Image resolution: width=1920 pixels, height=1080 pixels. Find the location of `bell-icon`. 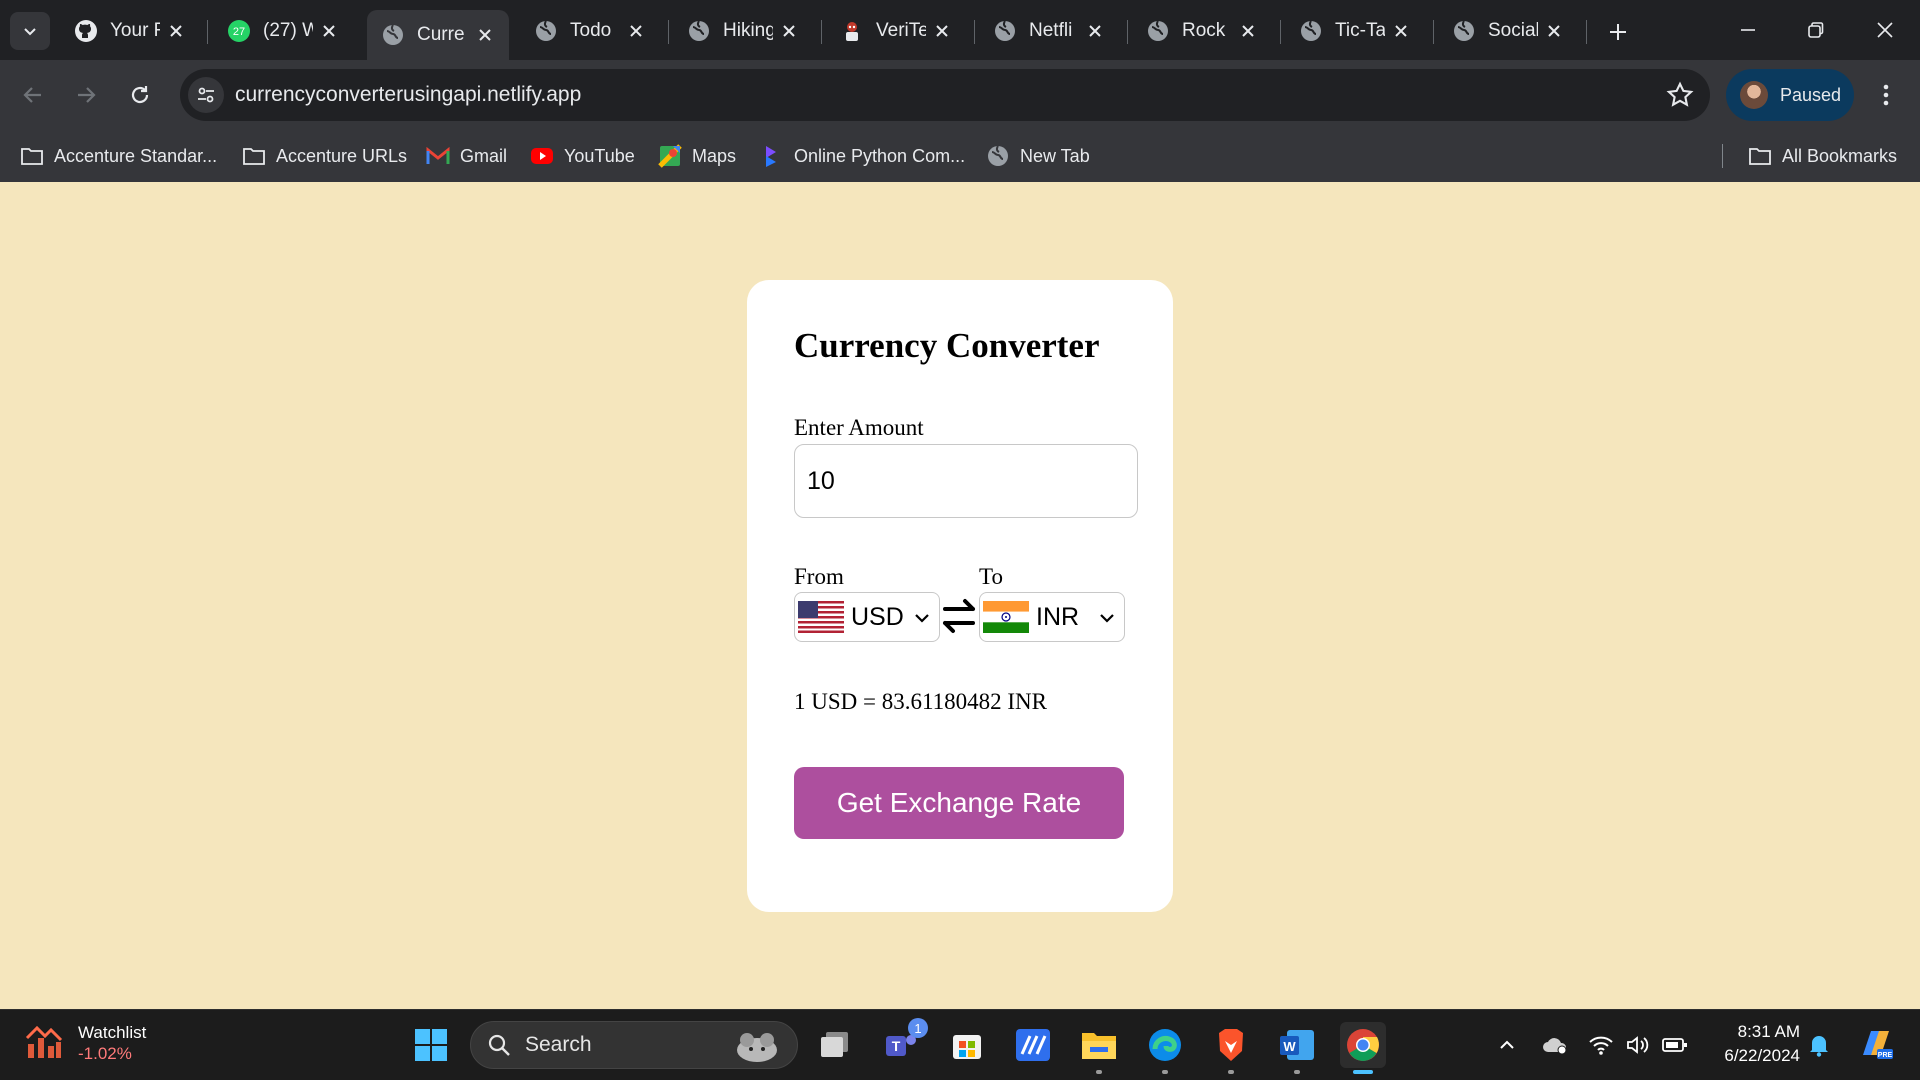

bell-icon is located at coordinates (1819, 1046).